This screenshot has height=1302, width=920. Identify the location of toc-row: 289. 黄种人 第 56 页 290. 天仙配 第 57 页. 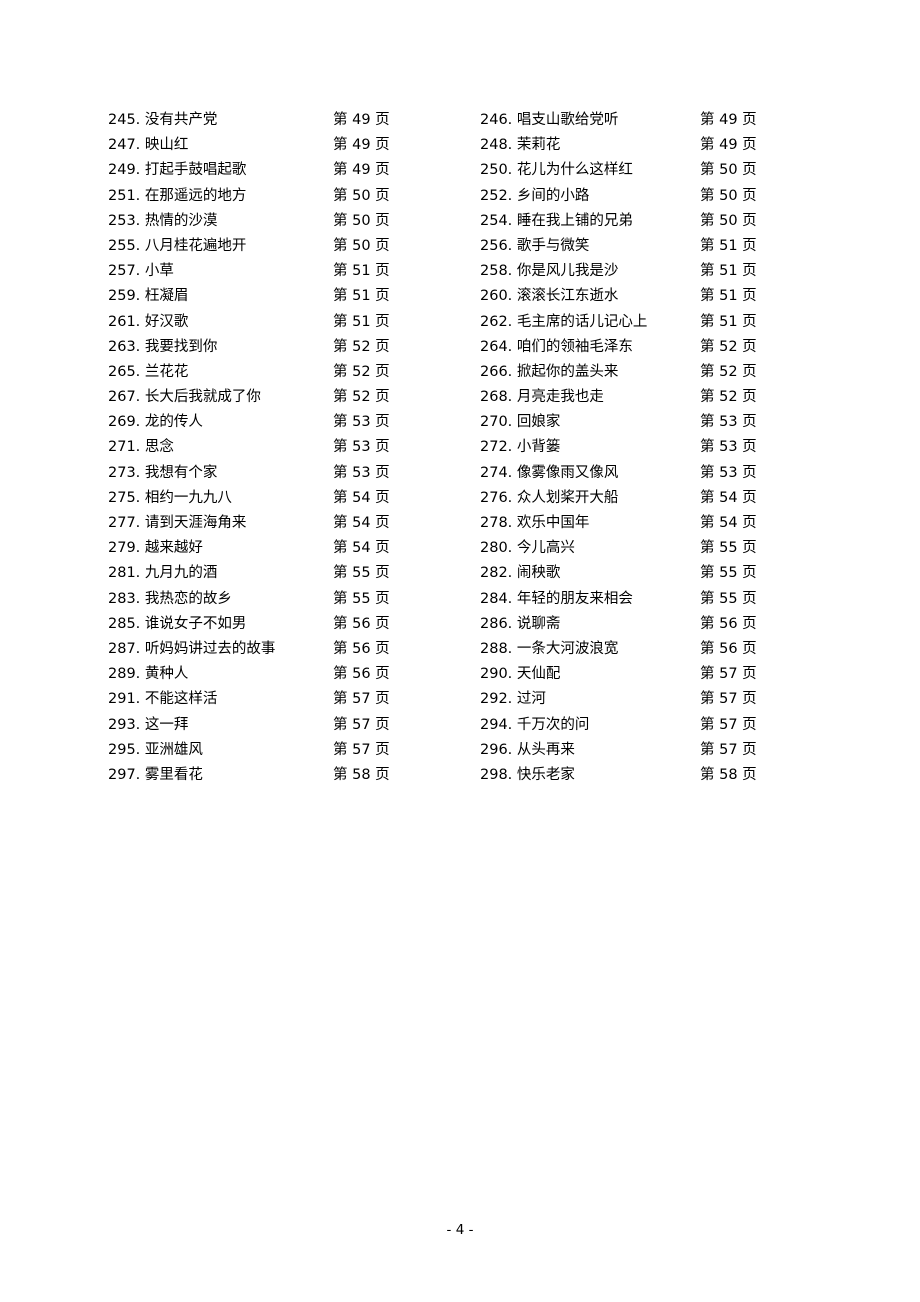
(458, 674).